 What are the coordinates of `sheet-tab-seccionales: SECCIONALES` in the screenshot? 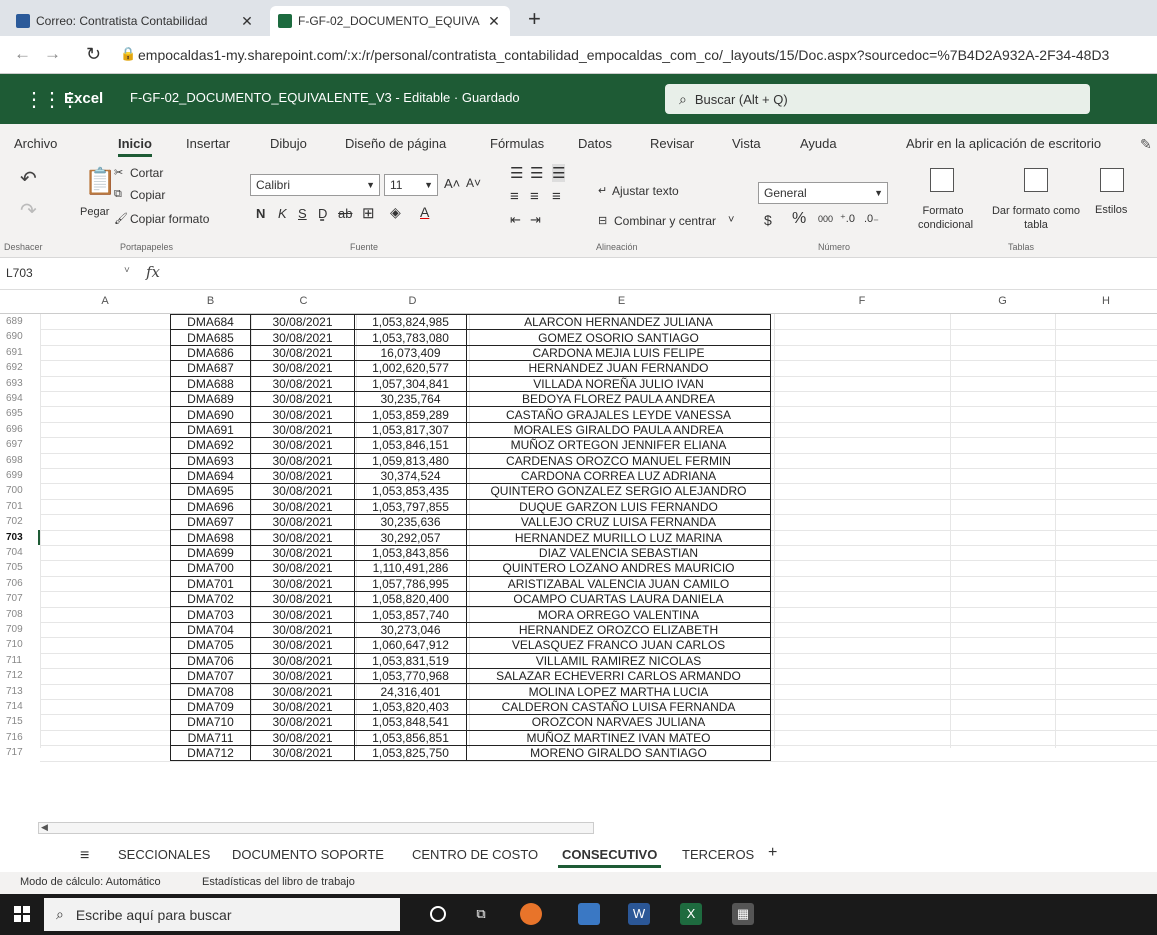 It's located at (164, 854).